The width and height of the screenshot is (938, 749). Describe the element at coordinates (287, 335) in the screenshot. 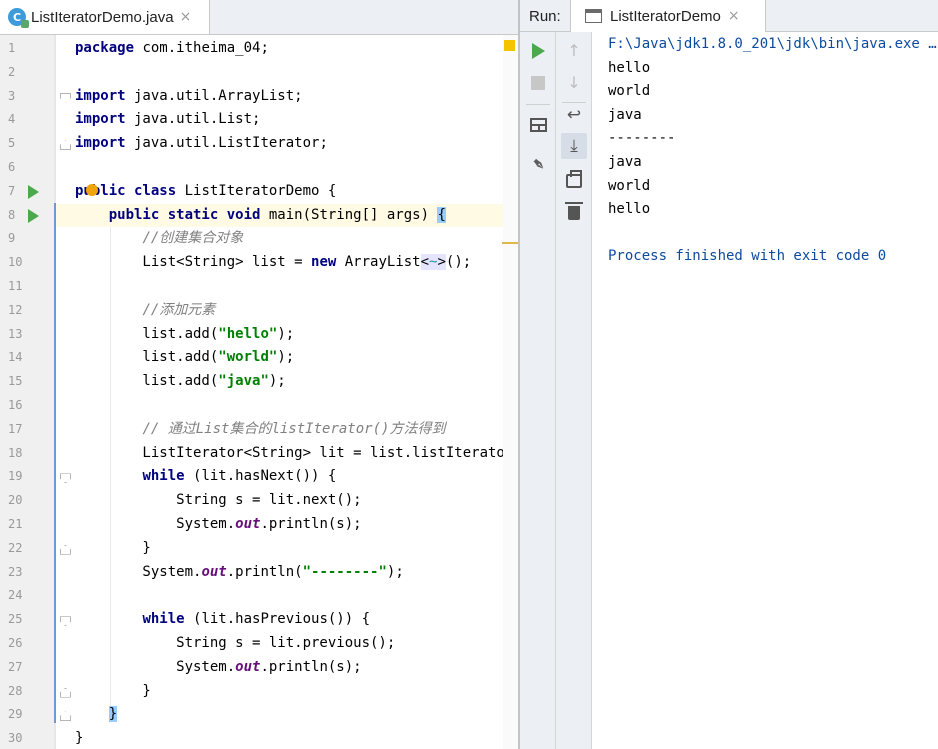

I see `code-line: list.add("hello");` at that location.